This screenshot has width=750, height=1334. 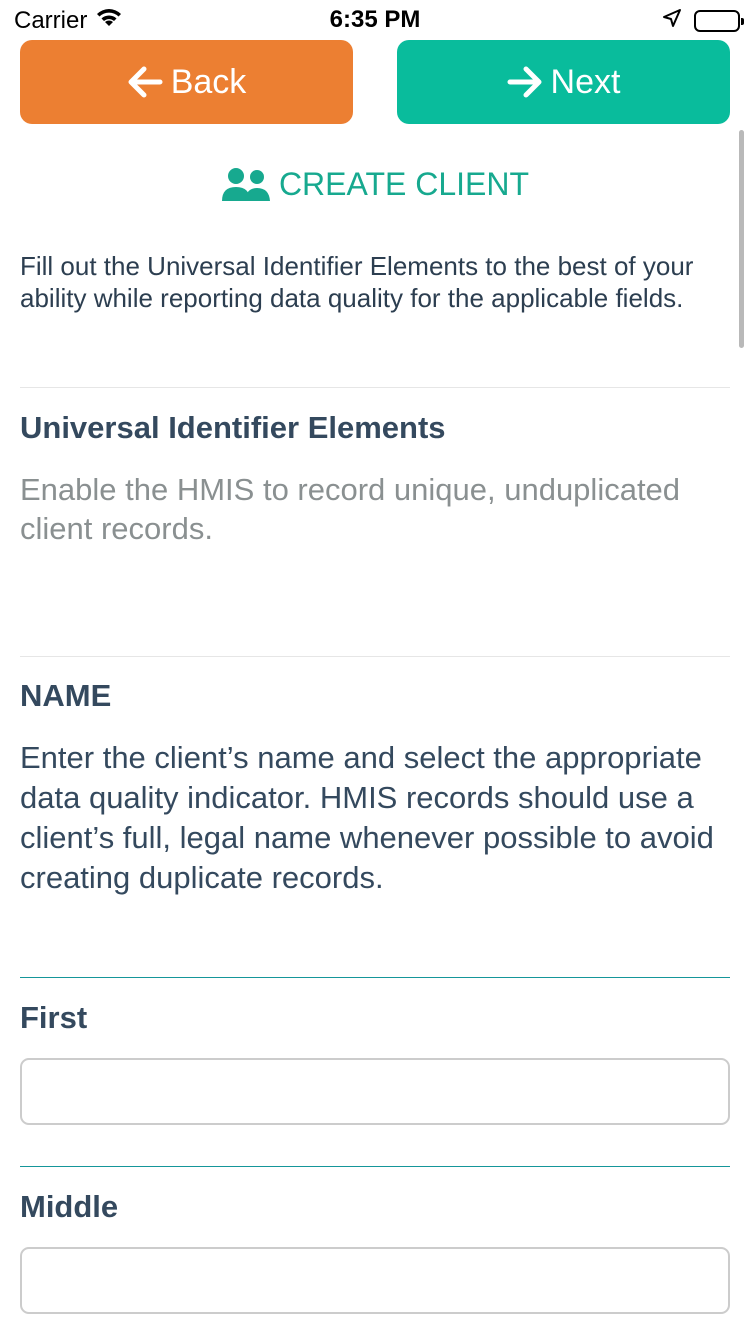 What do you see at coordinates (719, 20) in the screenshot?
I see `battery-icon` at bounding box center [719, 20].